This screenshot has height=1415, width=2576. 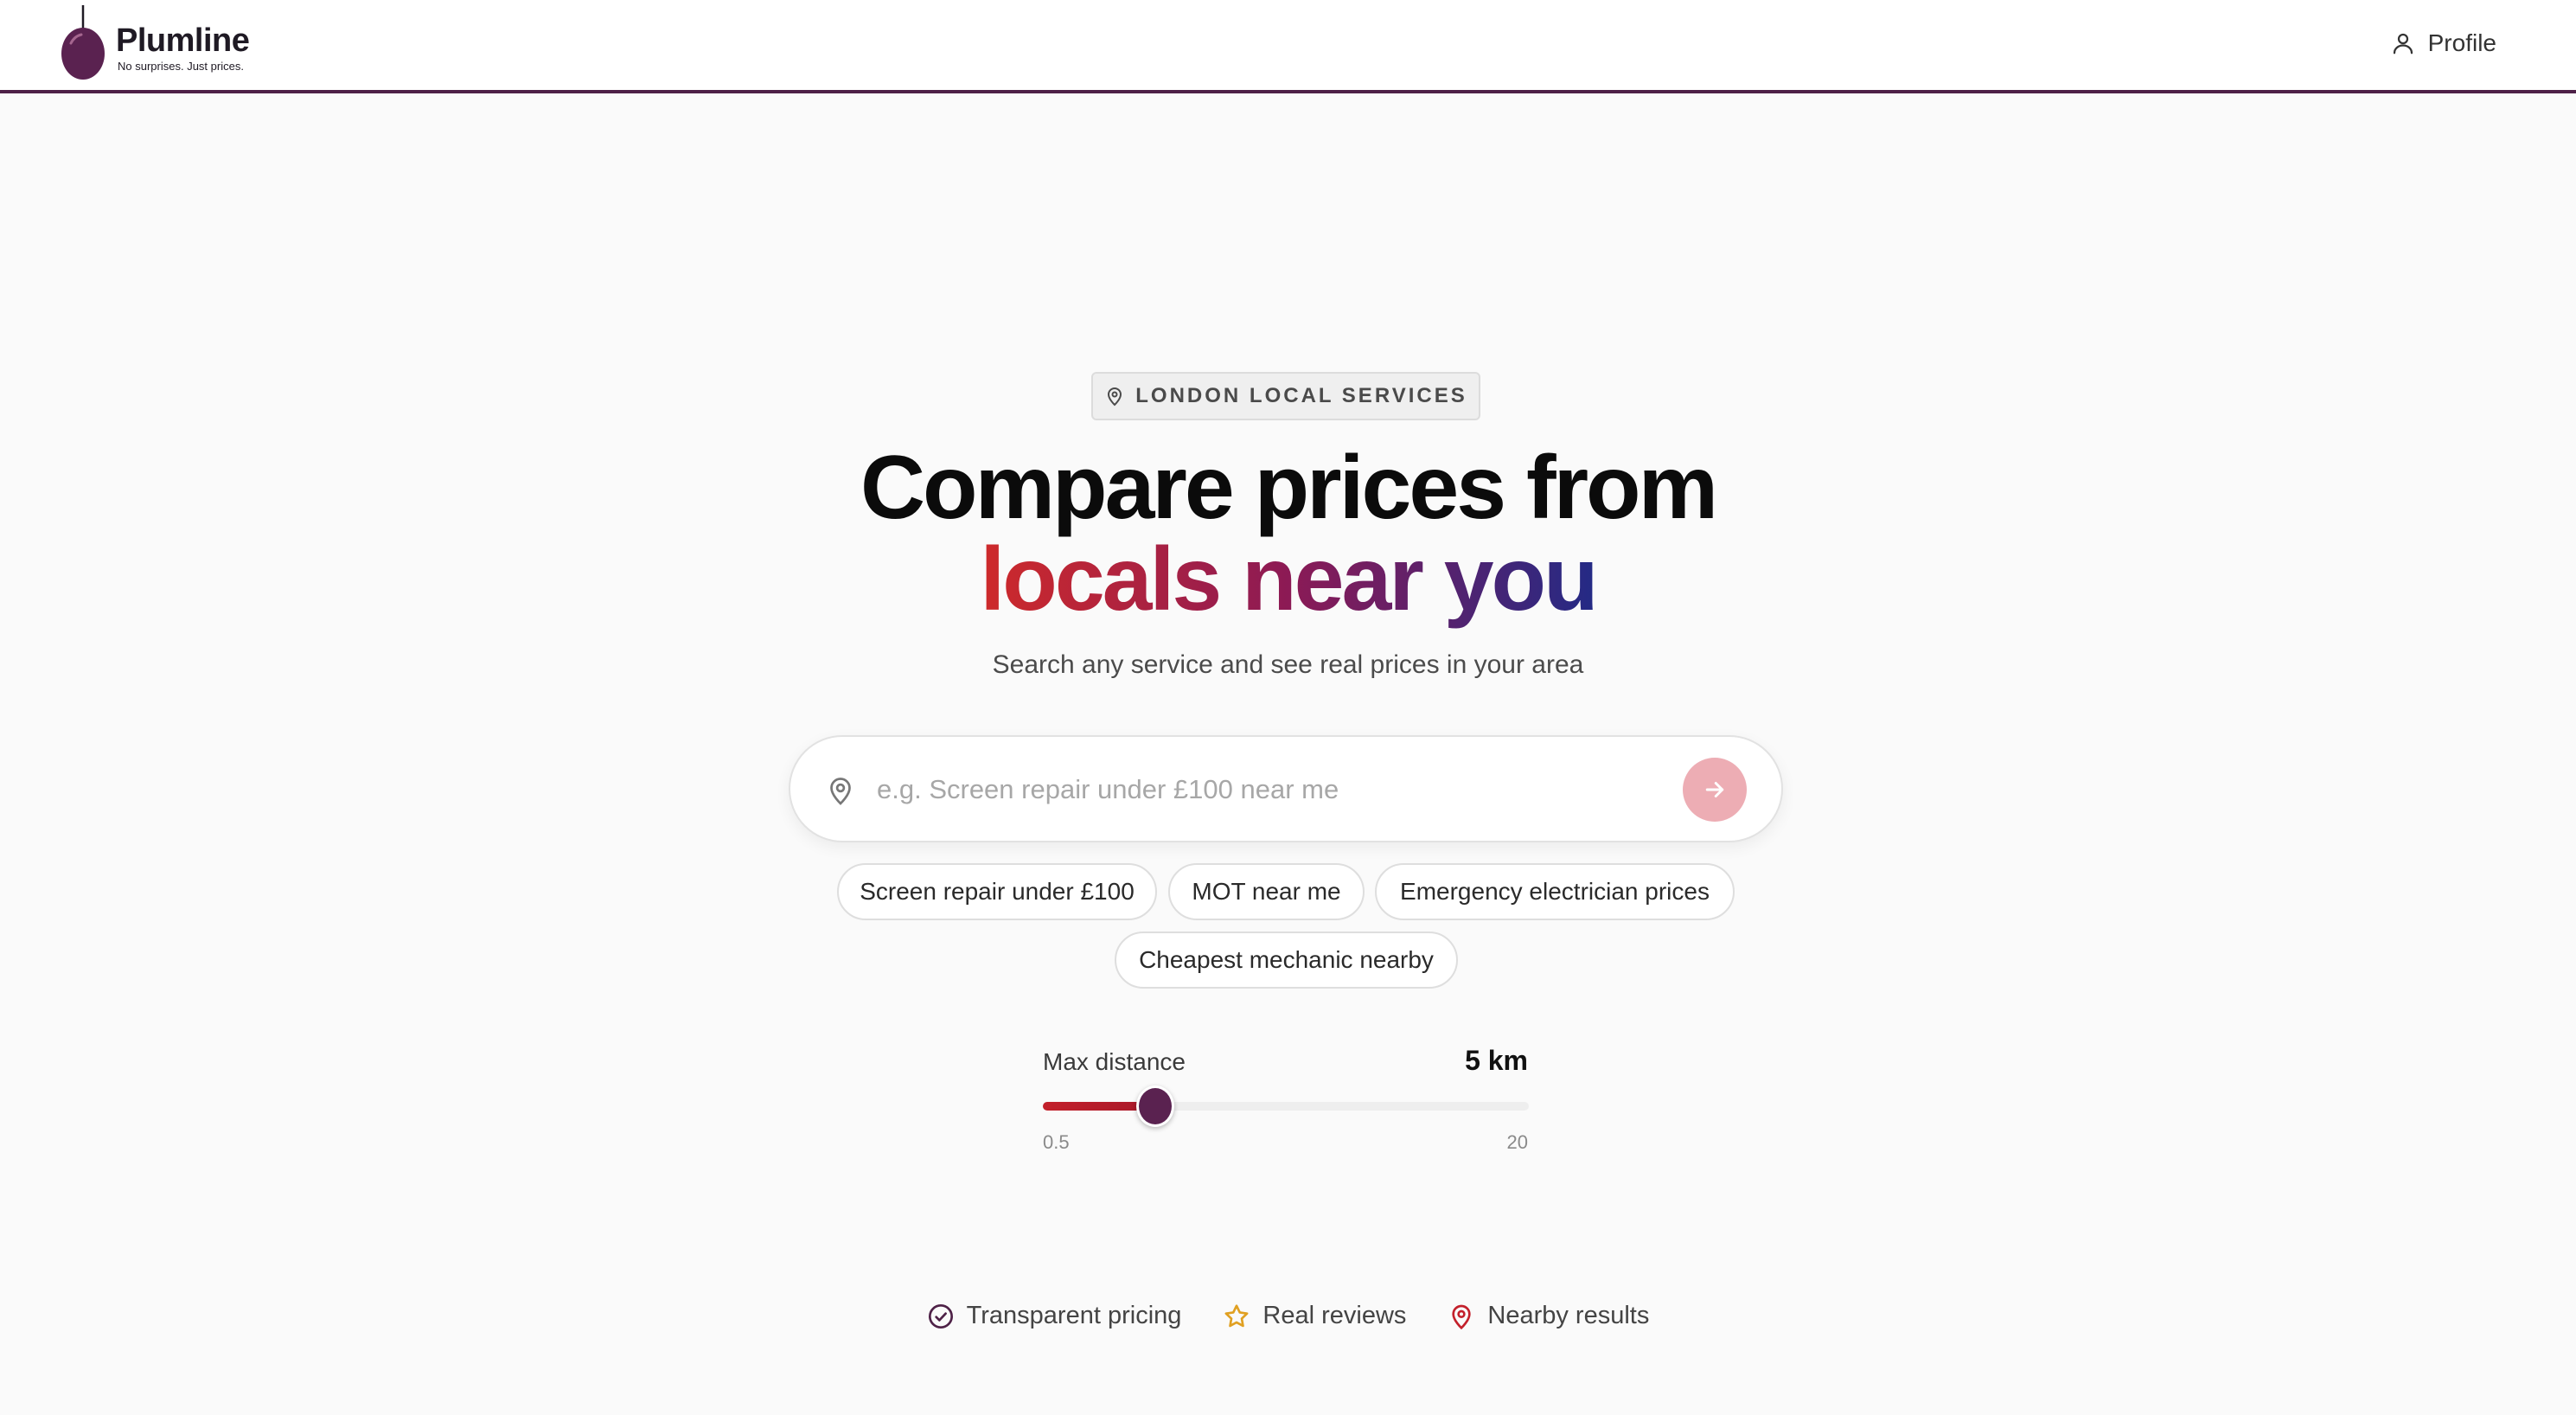 What do you see at coordinates (1236, 1315) in the screenshot?
I see `star-icon` at bounding box center [1236, 1315].